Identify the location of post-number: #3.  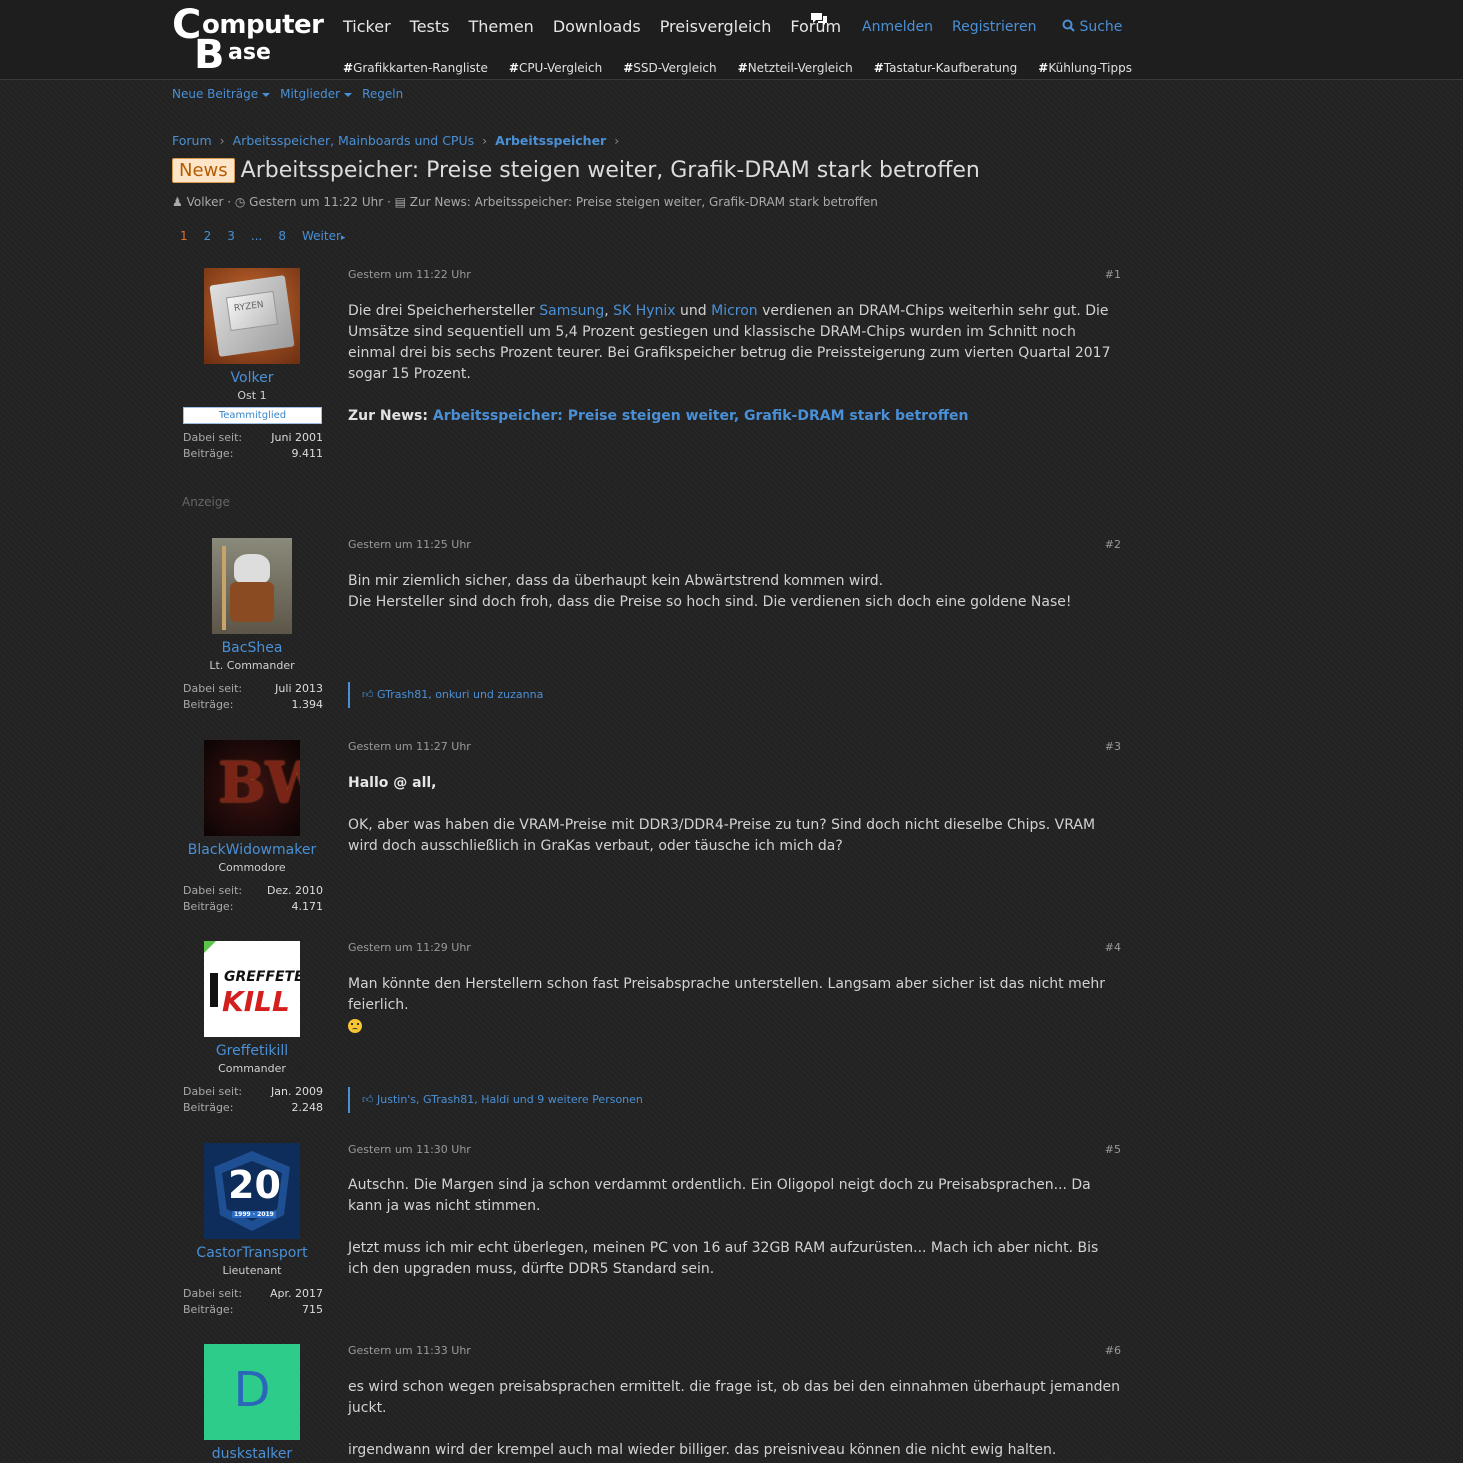
(1113, 746).